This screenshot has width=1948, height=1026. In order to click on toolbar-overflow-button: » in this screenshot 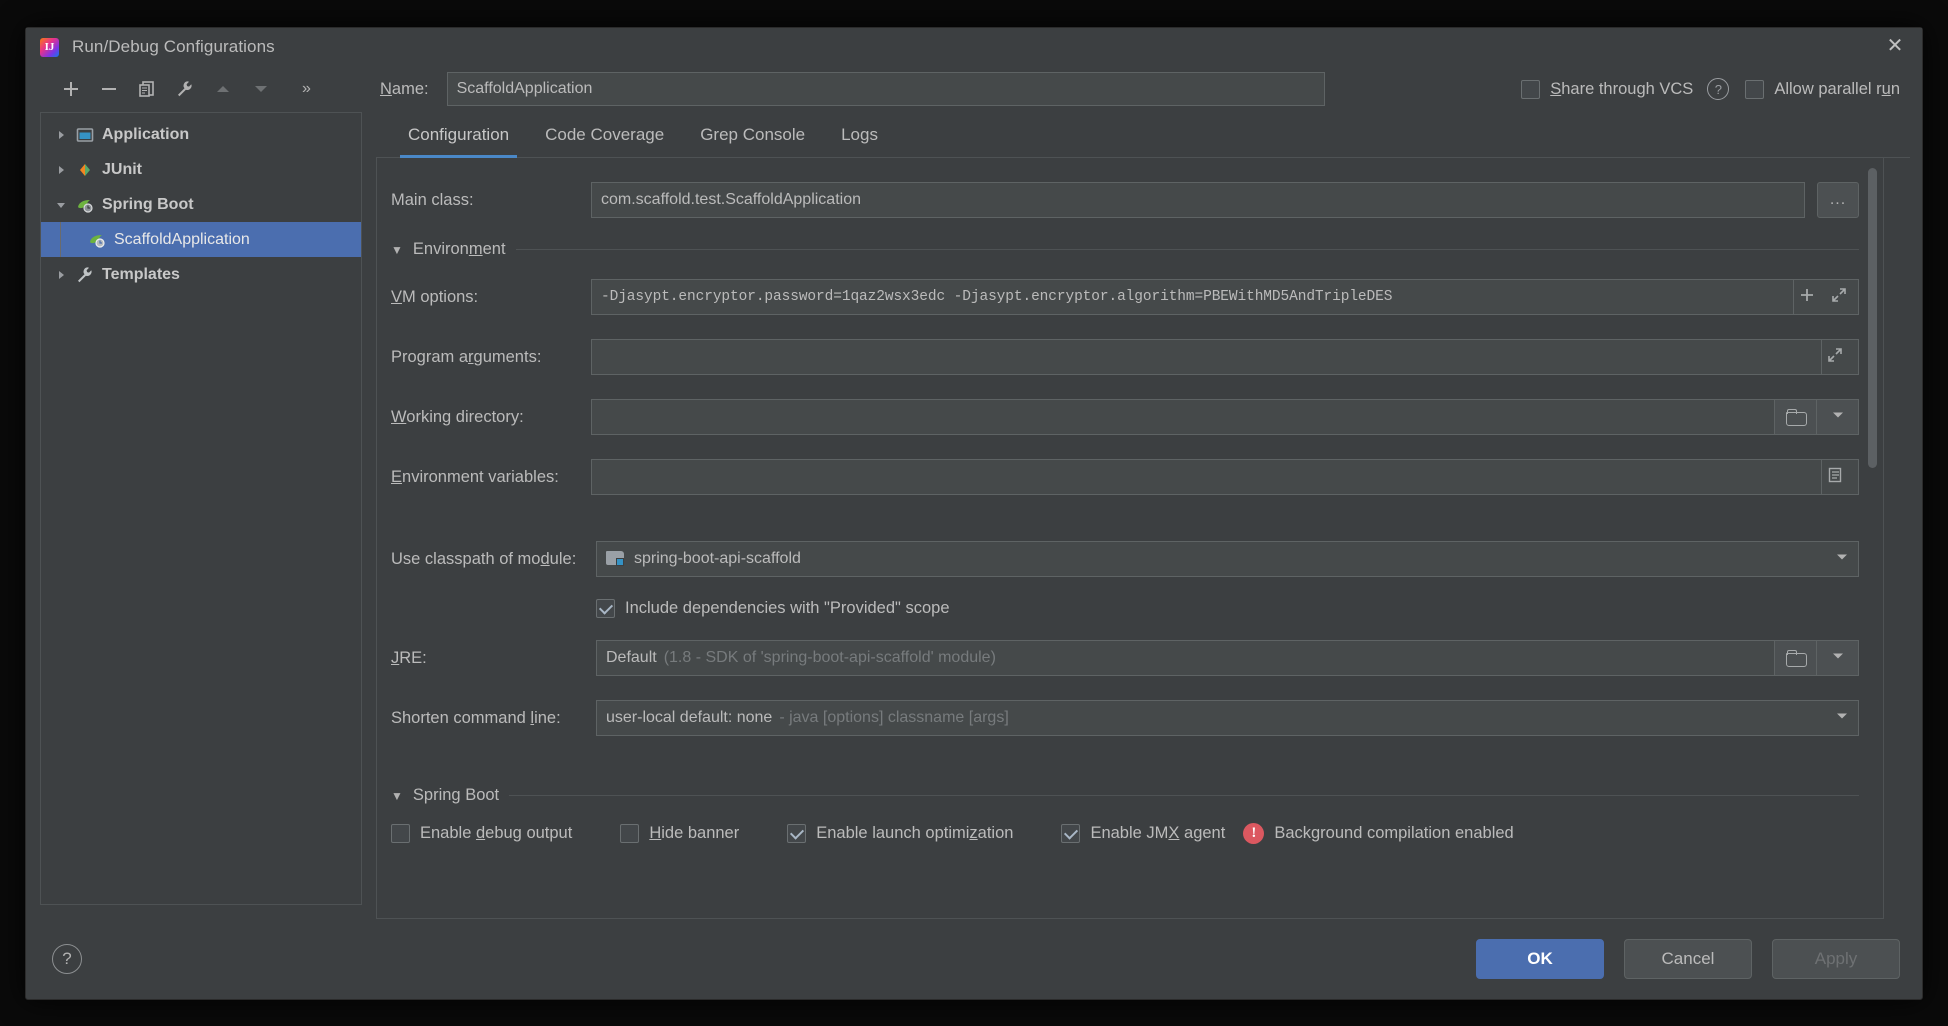, I will do `click(306, 89)`.